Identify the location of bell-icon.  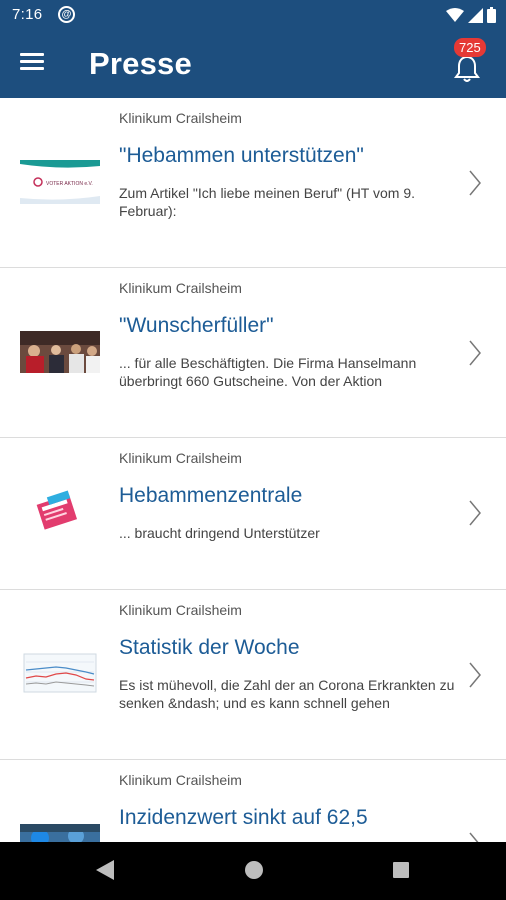
(467, 68).